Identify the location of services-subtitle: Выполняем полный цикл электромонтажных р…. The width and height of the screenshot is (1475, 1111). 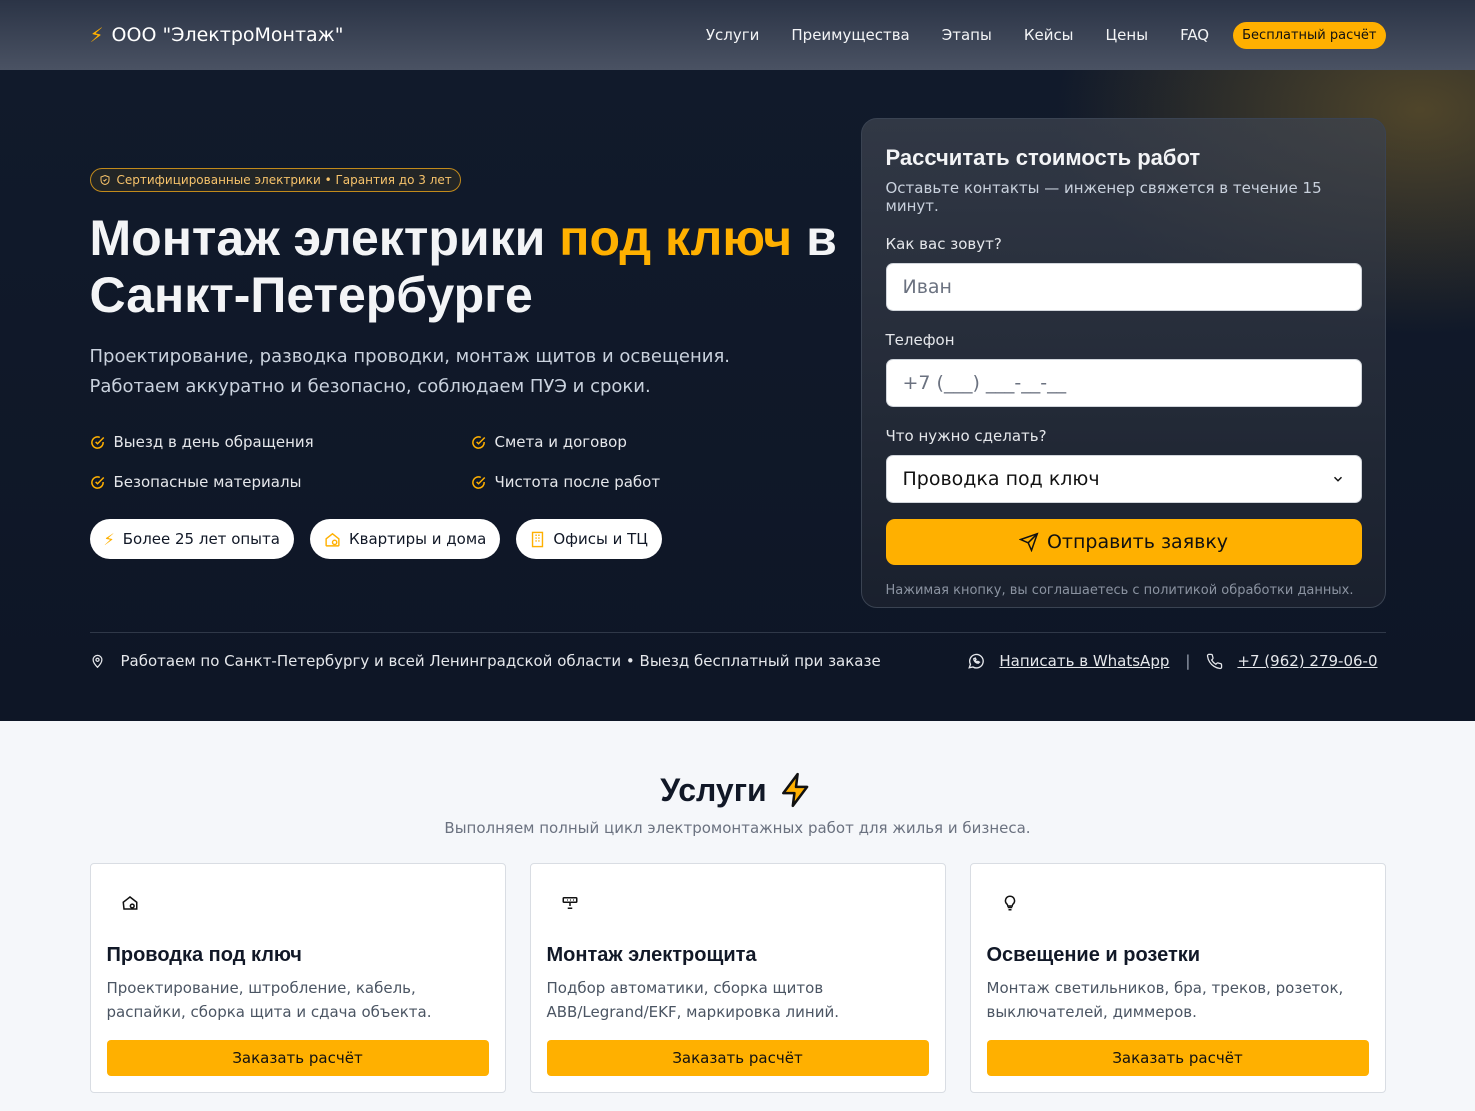
(737, 828).